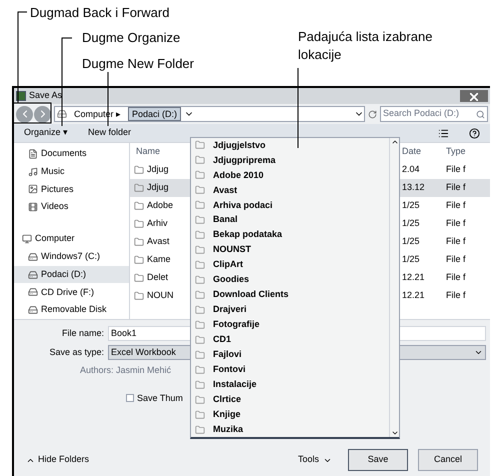  I want to click on field-label: File name:, so click(82, 333).